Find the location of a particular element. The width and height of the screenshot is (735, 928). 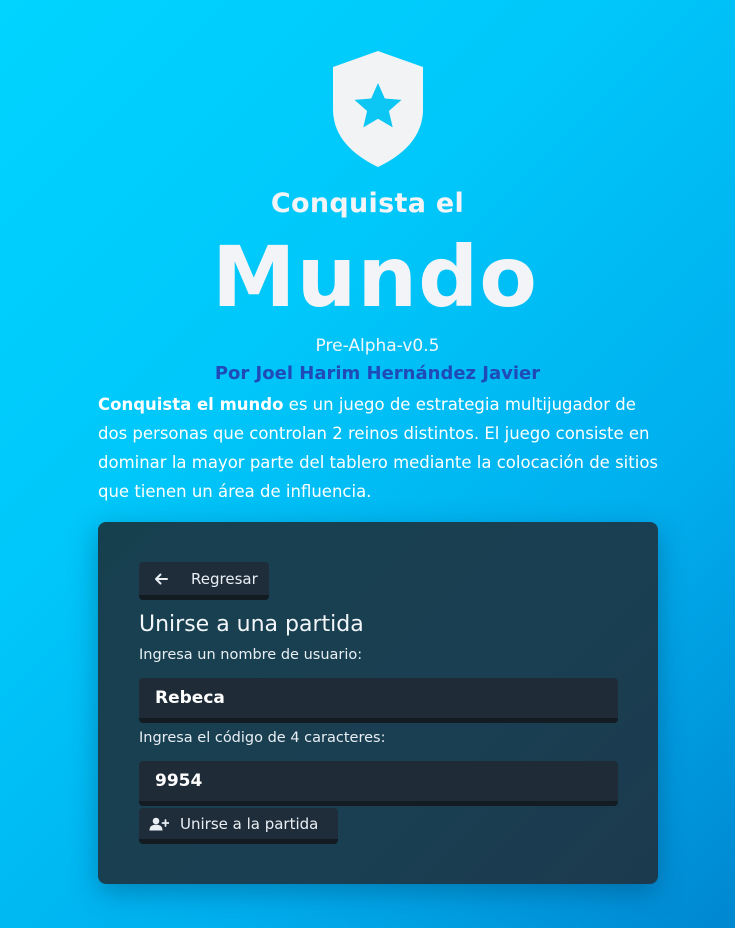

description-highlight: Conquista el mundo is located at coordinates (191, 404).